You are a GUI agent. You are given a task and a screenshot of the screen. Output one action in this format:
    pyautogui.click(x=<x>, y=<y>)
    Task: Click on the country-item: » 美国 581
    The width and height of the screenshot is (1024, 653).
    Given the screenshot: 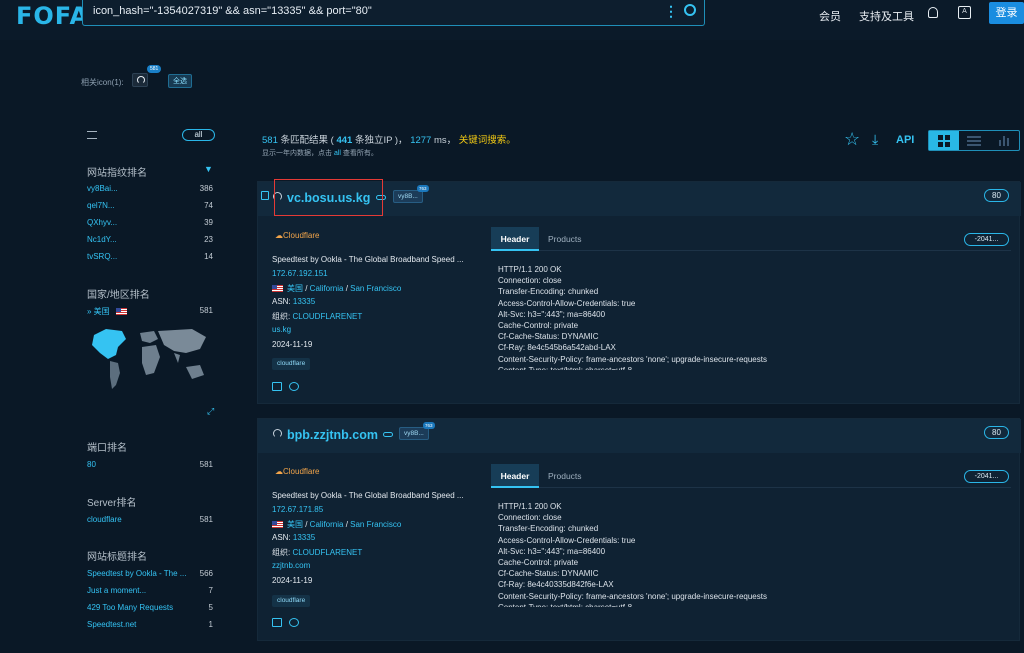 What is the action you would take?
    pyautogui.click(x=150, y=311)
    